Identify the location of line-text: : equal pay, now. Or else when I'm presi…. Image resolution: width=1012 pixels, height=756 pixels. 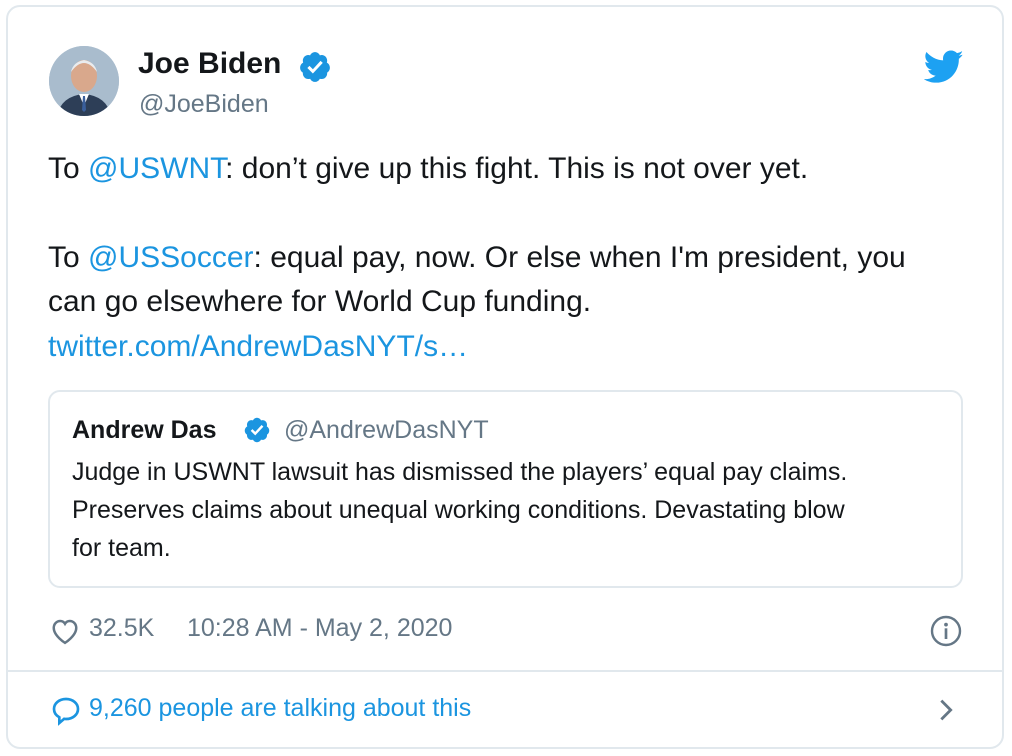
(579, 257).